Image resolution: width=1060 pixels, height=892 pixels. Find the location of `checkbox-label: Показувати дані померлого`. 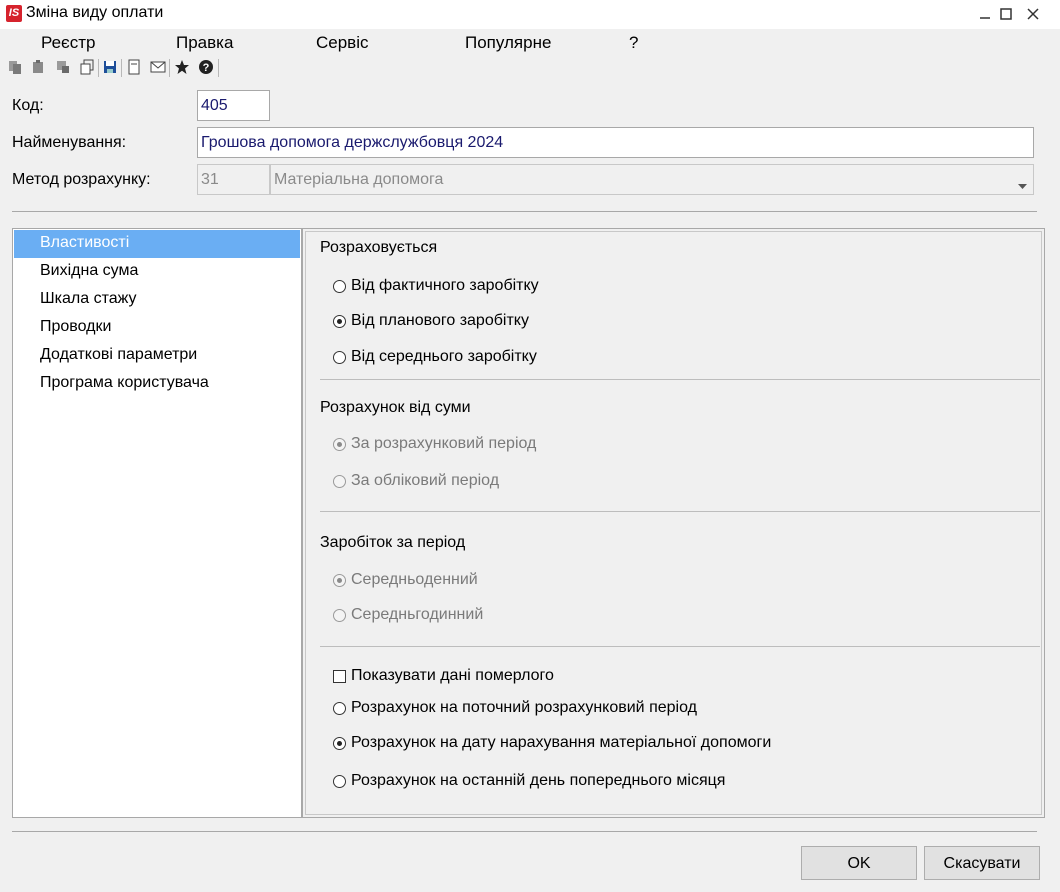

checkbox-label: Показувати дані померлого is located at coordinates (452, 675).